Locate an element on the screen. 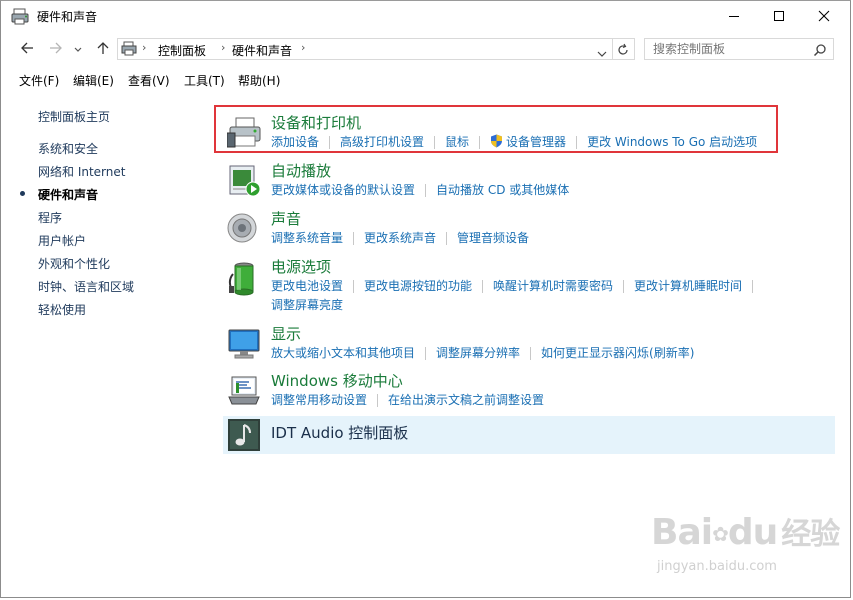  link-text-size: 放大或缩小文本和其他项目 is located at coordinates (343, 352).